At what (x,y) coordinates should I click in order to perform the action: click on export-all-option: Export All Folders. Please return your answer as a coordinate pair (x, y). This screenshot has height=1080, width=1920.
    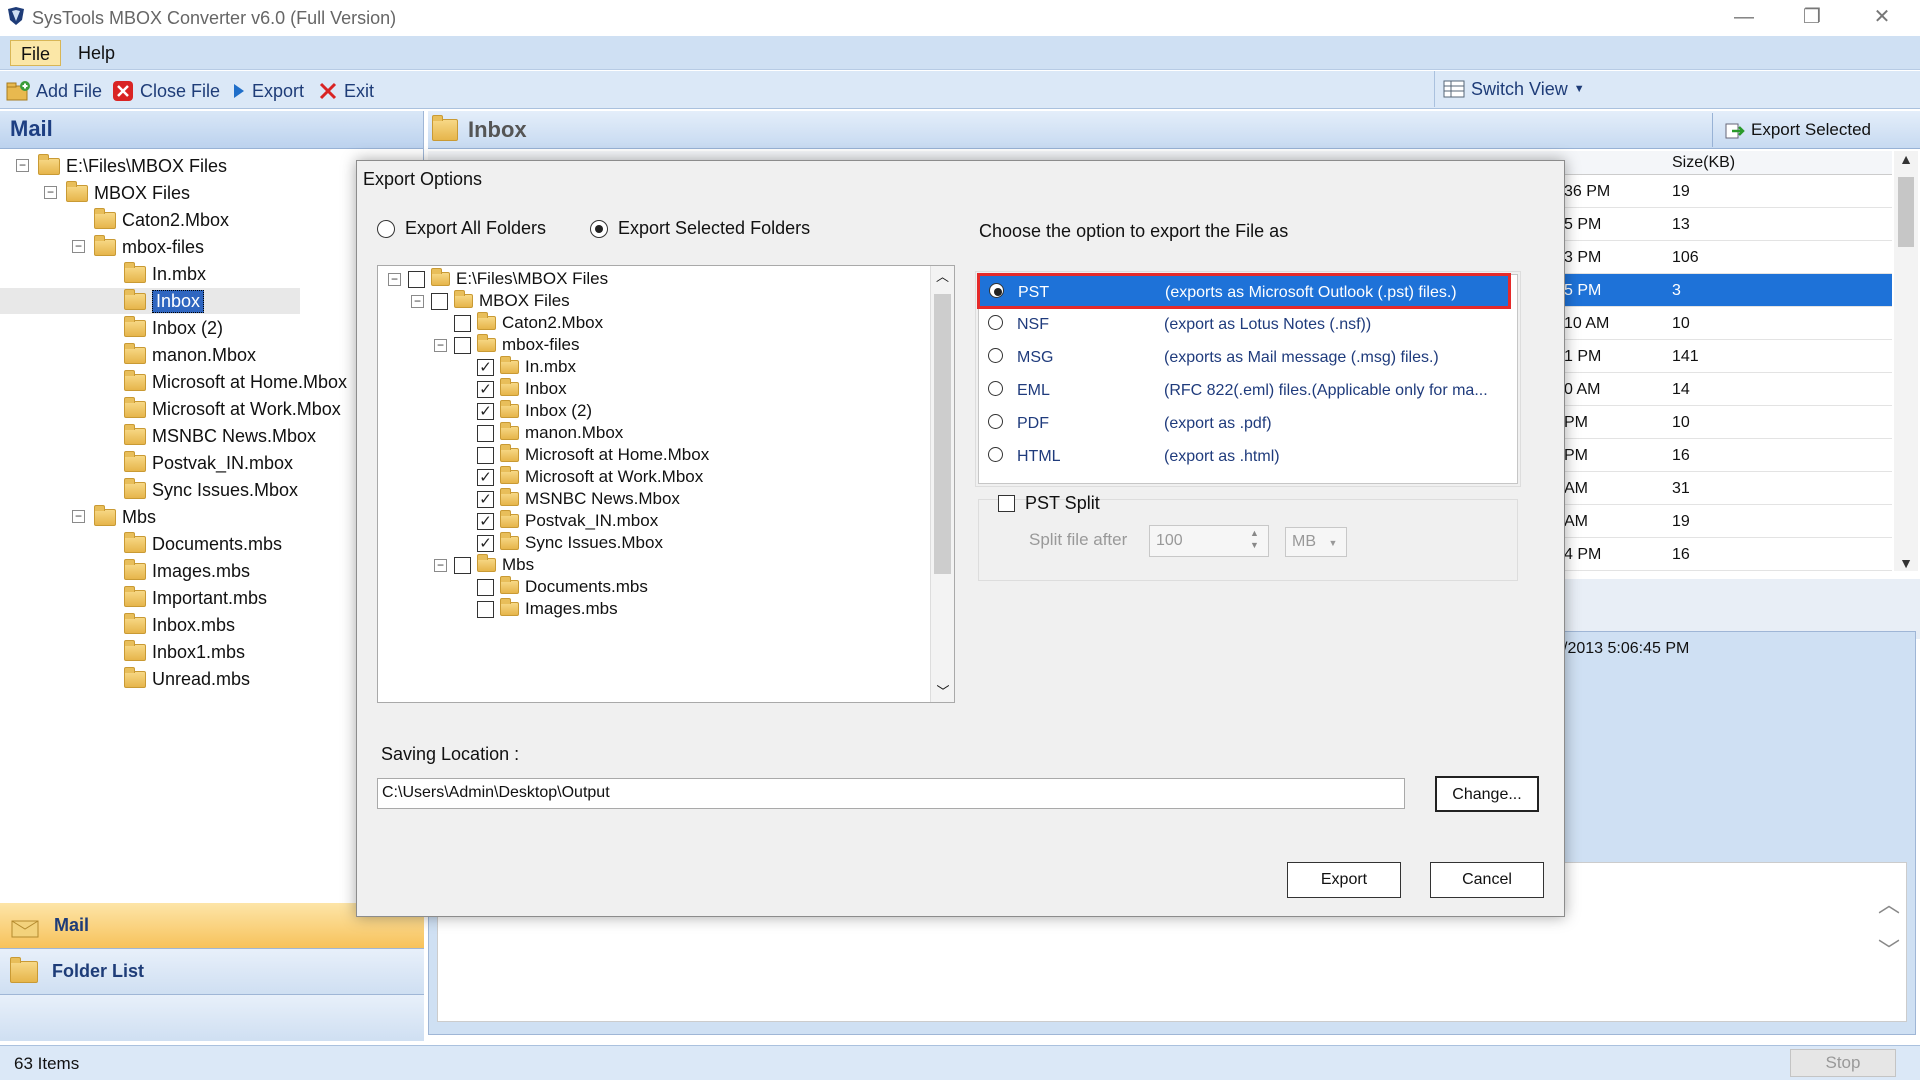
    Looking at the image, I should click on (461, 228).